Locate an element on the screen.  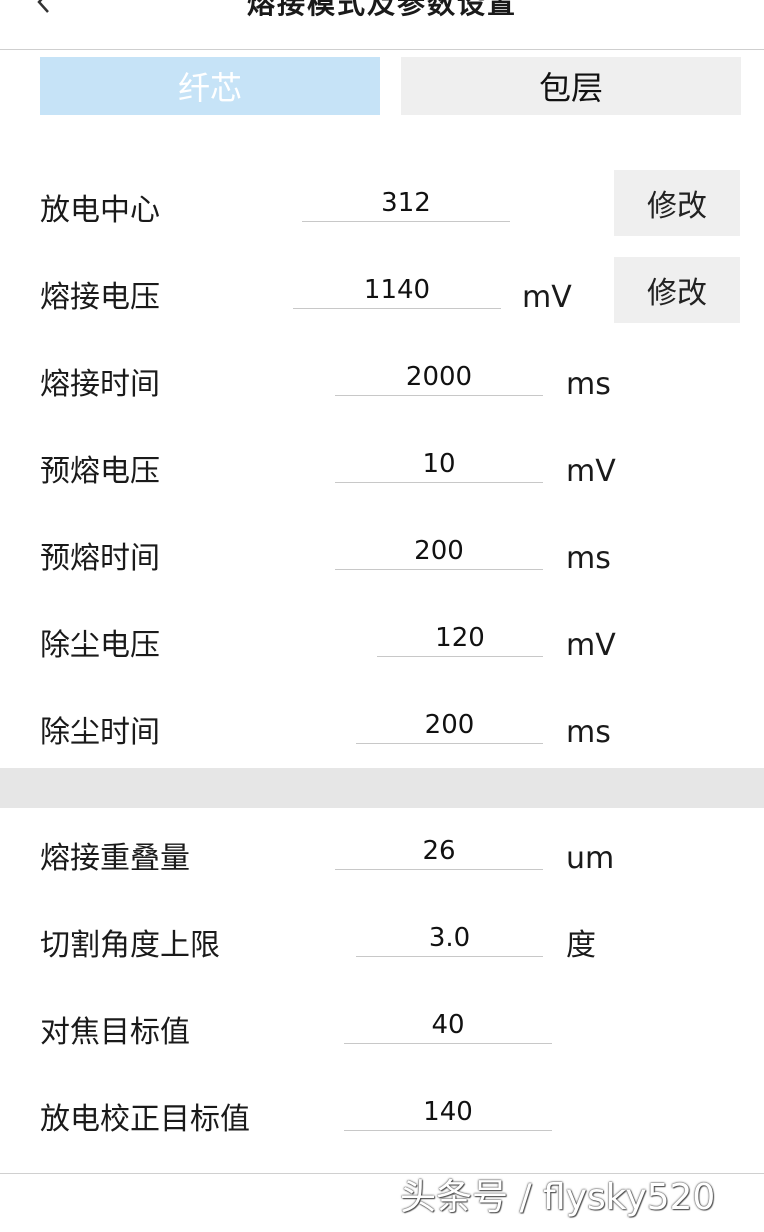
param-input-splice-time: 2000 is located at coordinates (439, 378).